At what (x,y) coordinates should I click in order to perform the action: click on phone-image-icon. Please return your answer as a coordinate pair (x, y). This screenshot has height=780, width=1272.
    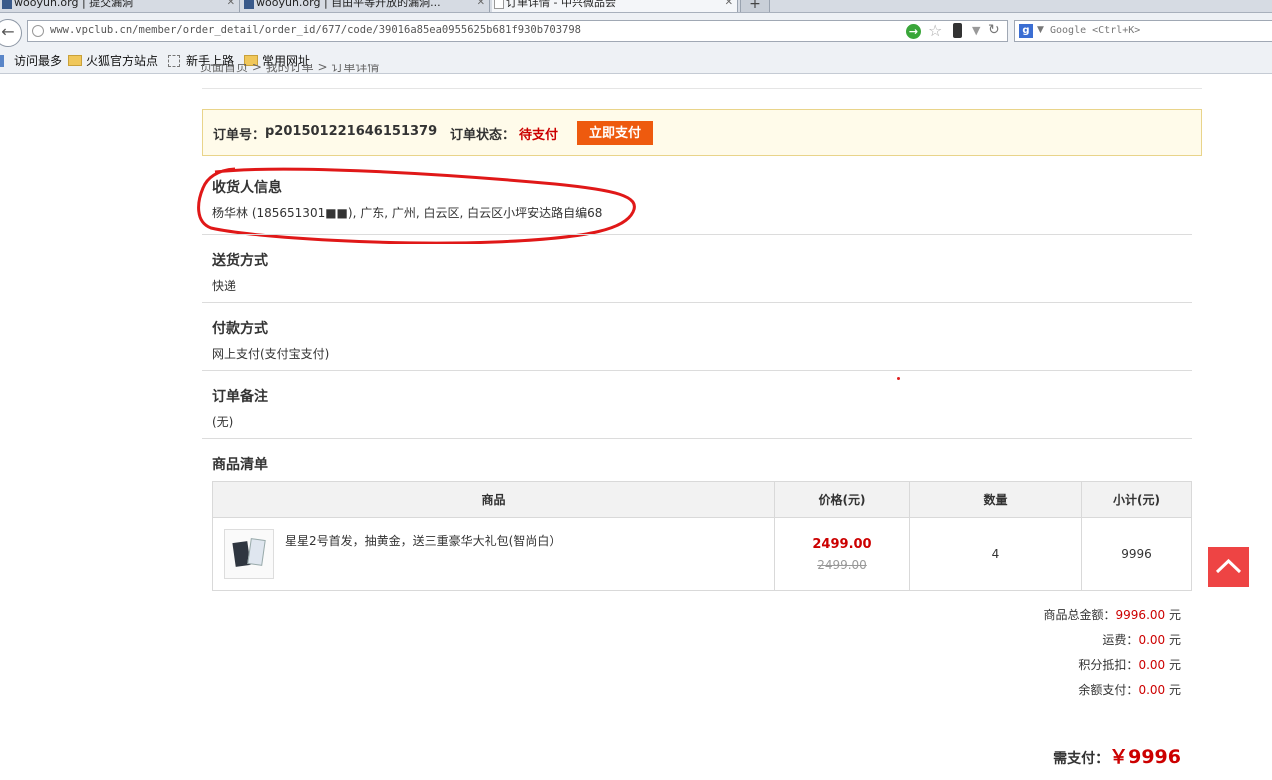
    Looking at the image, I should click on (256, 552).